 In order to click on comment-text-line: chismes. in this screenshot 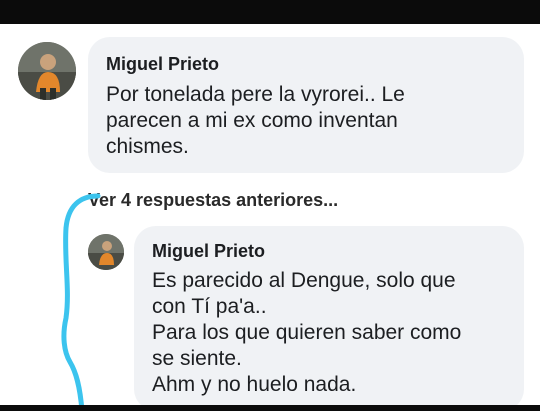, I will do `click(147, 146)`.